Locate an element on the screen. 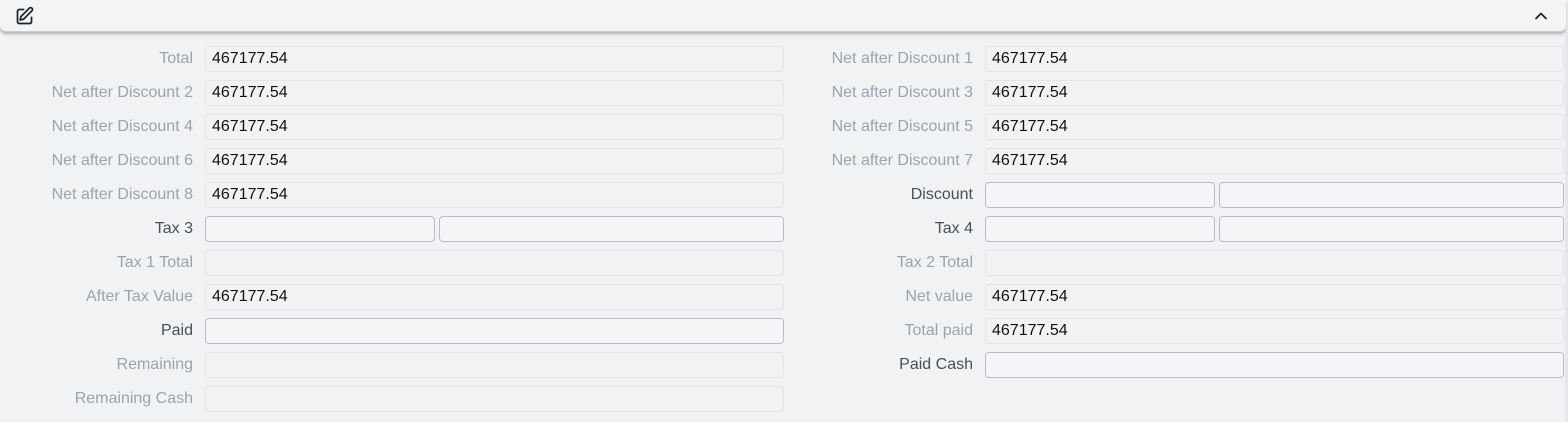 The width and height of the screenshot is (1568, 422). nad5-field: 467177.54 is located at coordinates (1274, 127).